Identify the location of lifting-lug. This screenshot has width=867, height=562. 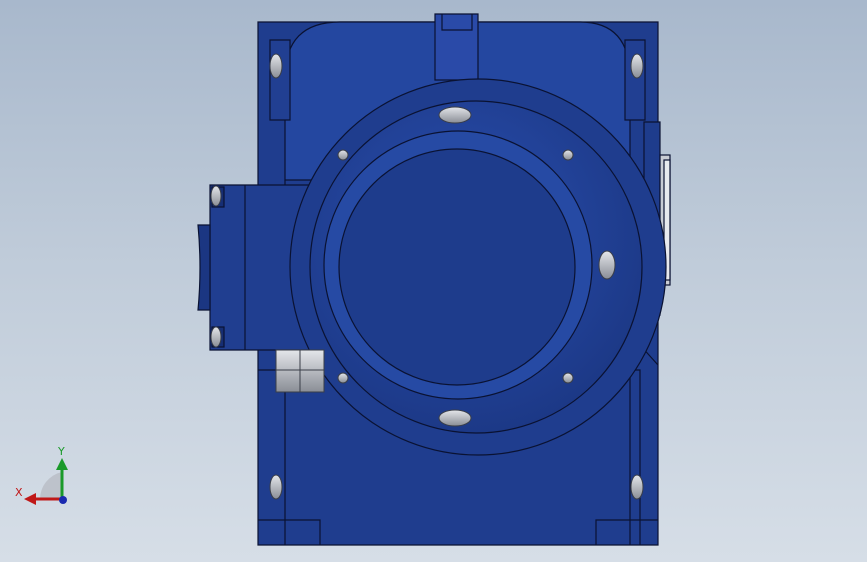
(456, 47).